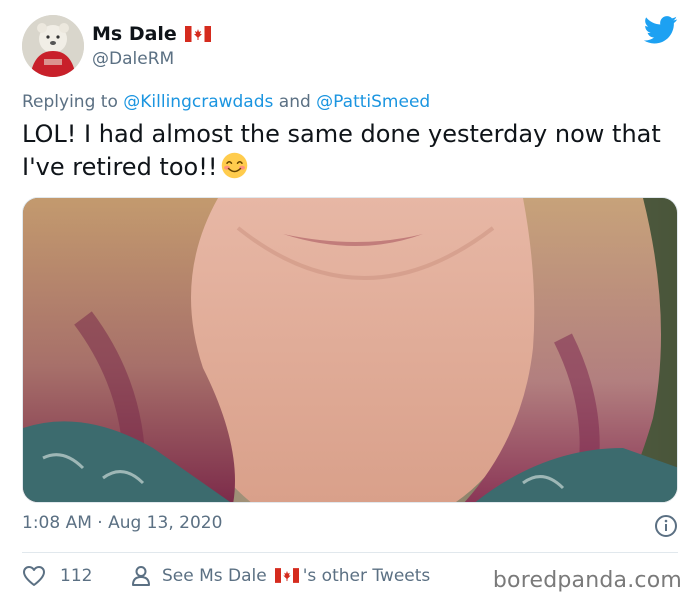 Image resolution: width=700 pixels, height=606 pixels. I want to click on see-other-suffix: 's other Tweets, so click(366, 576).